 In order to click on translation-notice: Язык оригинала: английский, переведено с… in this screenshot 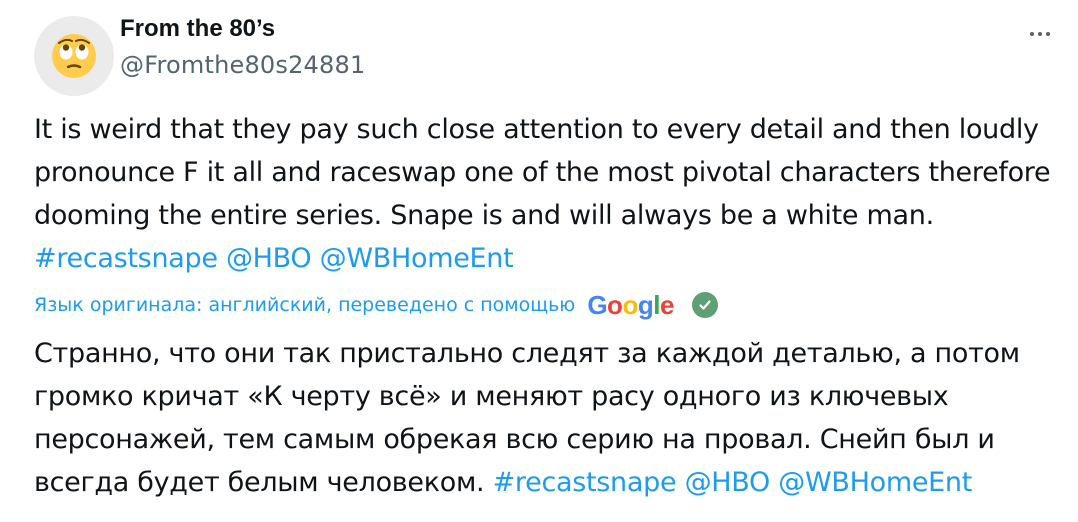, I will do `click(376, 305)`.